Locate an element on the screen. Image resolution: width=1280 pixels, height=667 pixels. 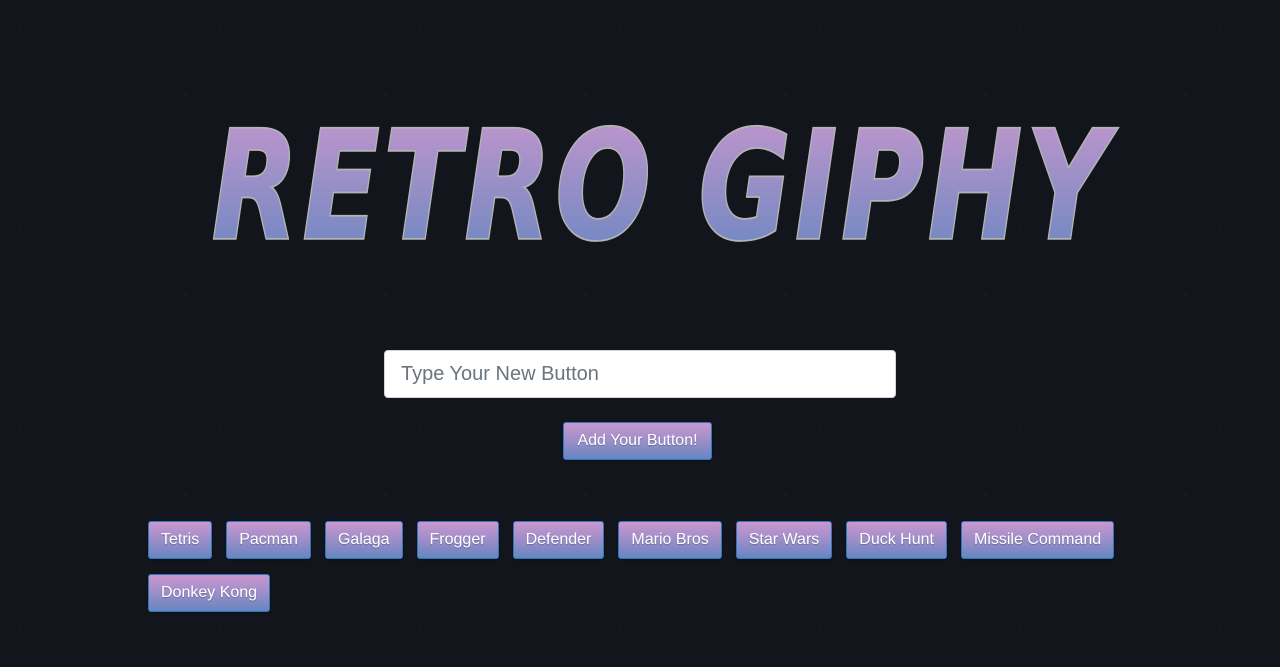
new-button-input is located at coordinates (640, 374).